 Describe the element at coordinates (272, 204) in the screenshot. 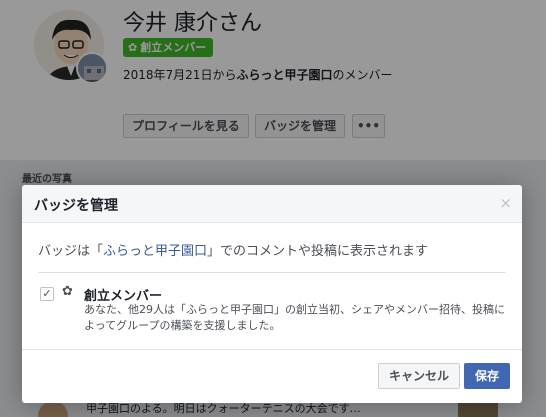

I see `dialog-header: バッジを管理 ×` at that location.